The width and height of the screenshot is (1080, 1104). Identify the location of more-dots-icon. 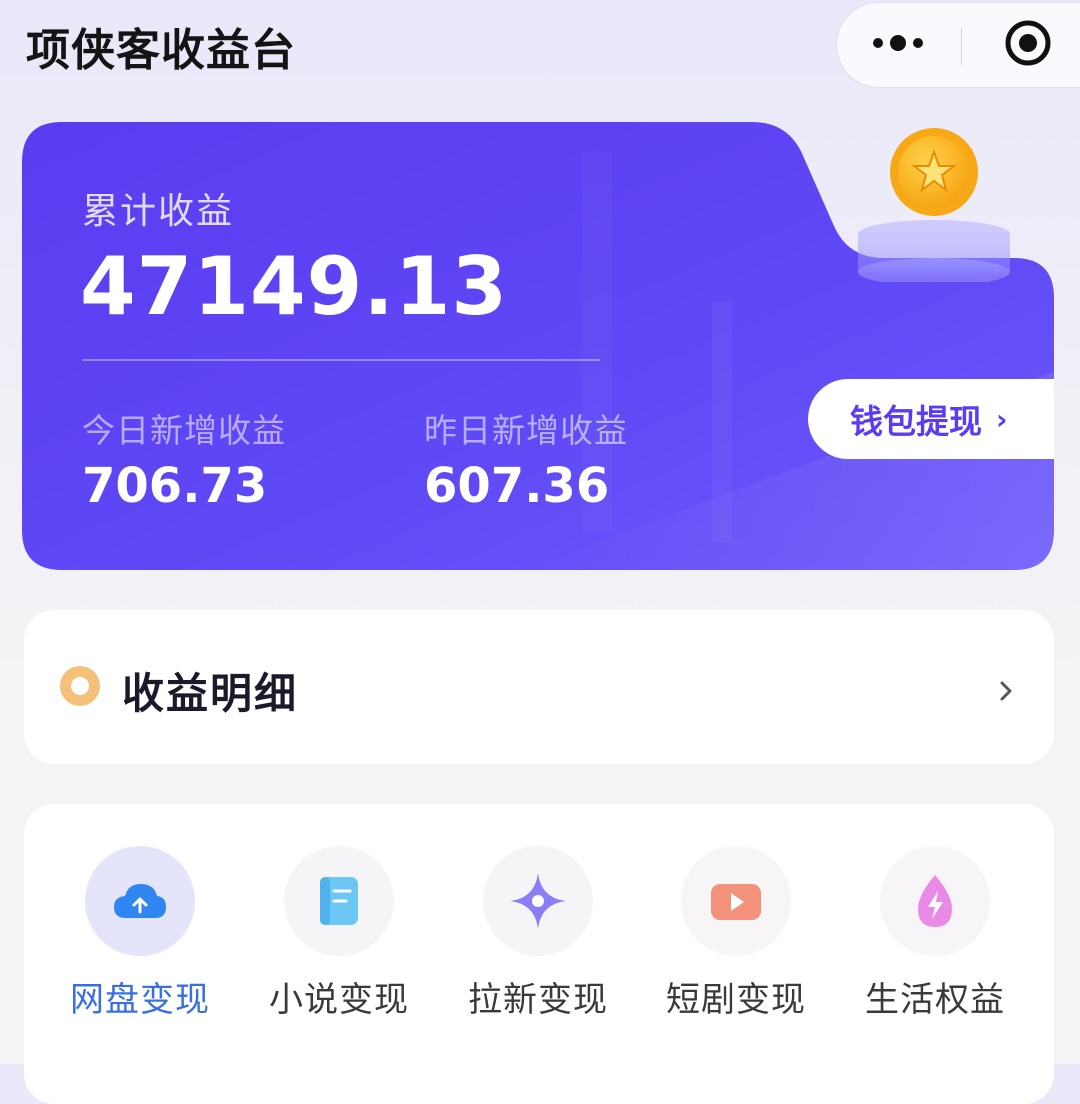
(898, 45).